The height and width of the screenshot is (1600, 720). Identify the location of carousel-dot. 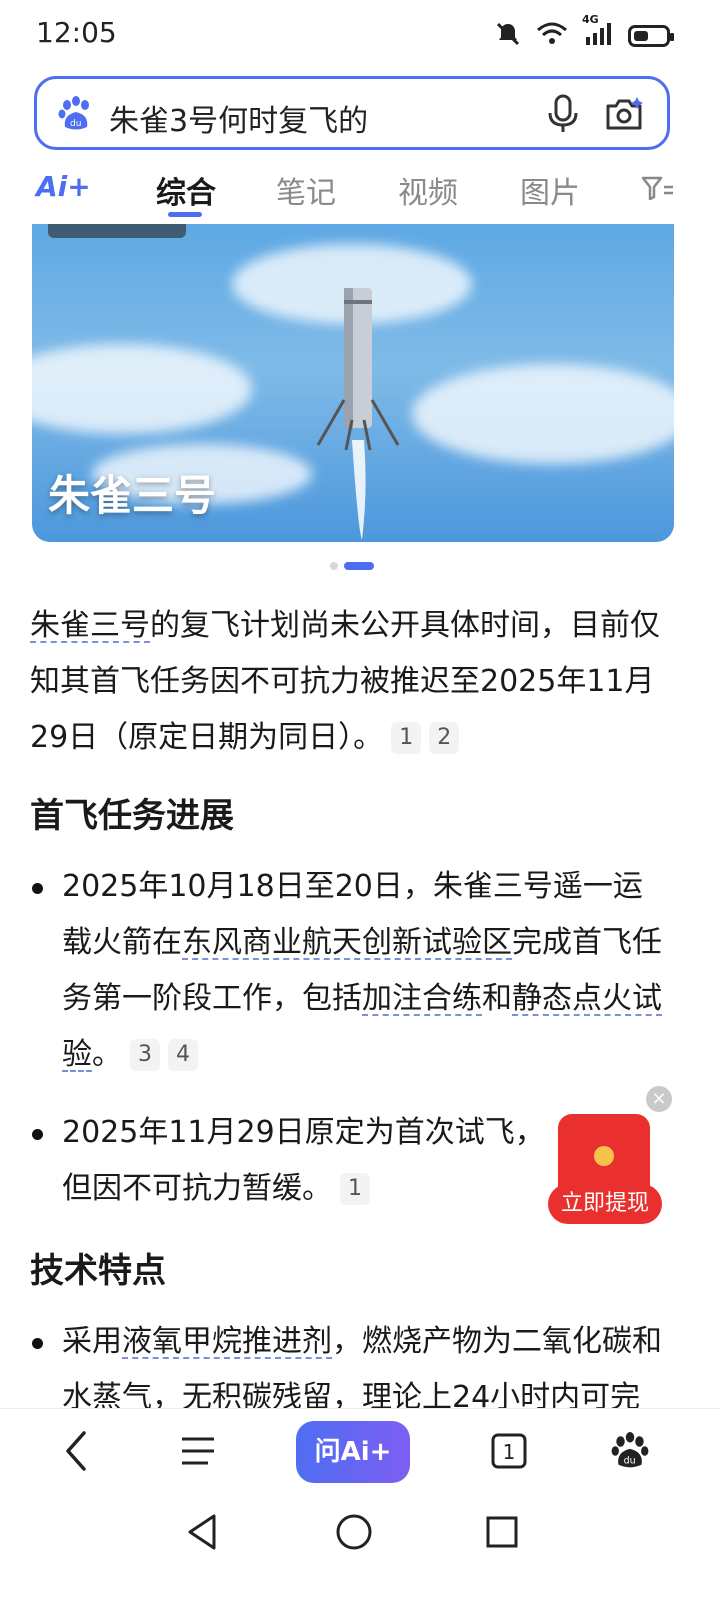
(334, 566).